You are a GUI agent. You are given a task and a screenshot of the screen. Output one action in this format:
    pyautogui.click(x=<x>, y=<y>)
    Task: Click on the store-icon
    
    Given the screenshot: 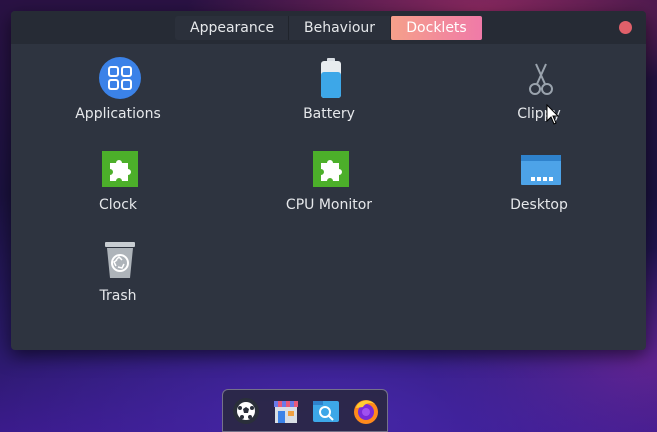 What is the action you would take?
    pyautogui.click(x=286, y=411)
    